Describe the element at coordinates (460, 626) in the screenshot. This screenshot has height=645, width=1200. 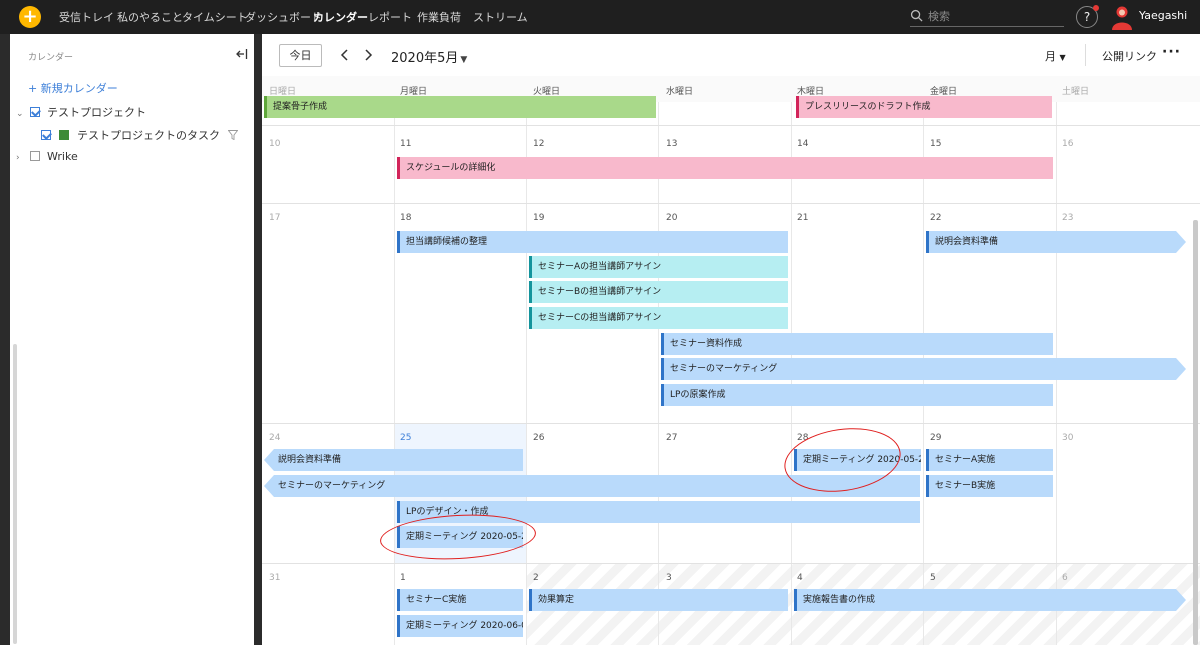
I see `task-bar: 定期ミーティング 2020-06-01` at that location.